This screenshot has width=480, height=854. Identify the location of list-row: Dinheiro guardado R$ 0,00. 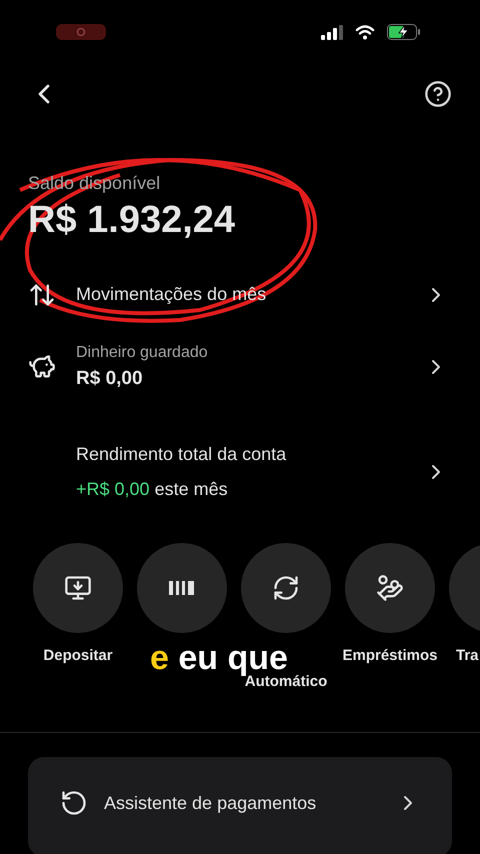
(240, 366).